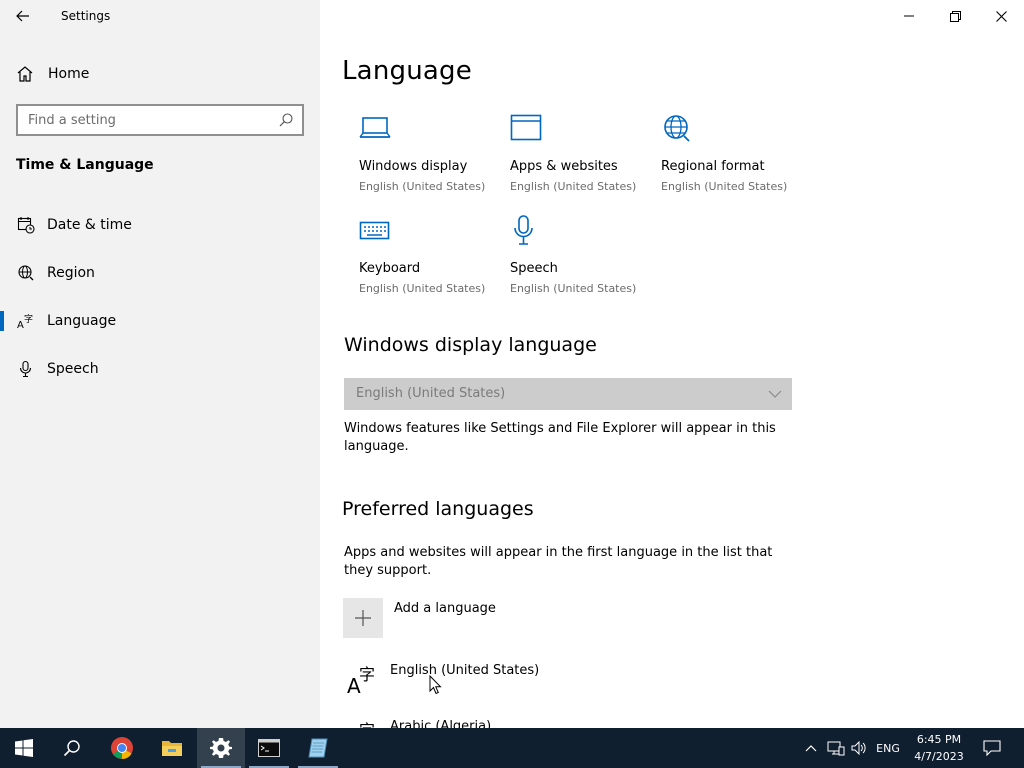  What do you see at coordinates (429, 259) in the screenshot?
I see `tile-keyboard: Keyboard English (United States)` at bounding box center [429, 259].